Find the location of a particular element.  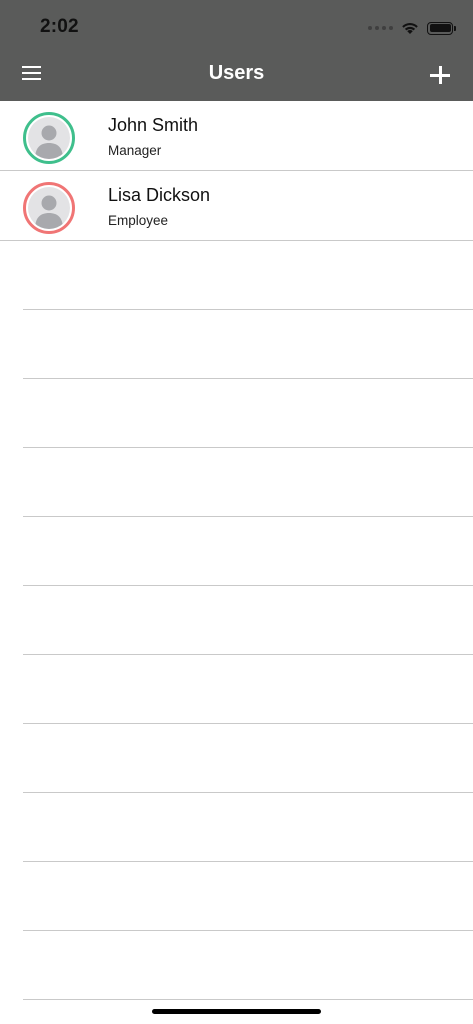

row-divider is located at coordinates (248, 999).